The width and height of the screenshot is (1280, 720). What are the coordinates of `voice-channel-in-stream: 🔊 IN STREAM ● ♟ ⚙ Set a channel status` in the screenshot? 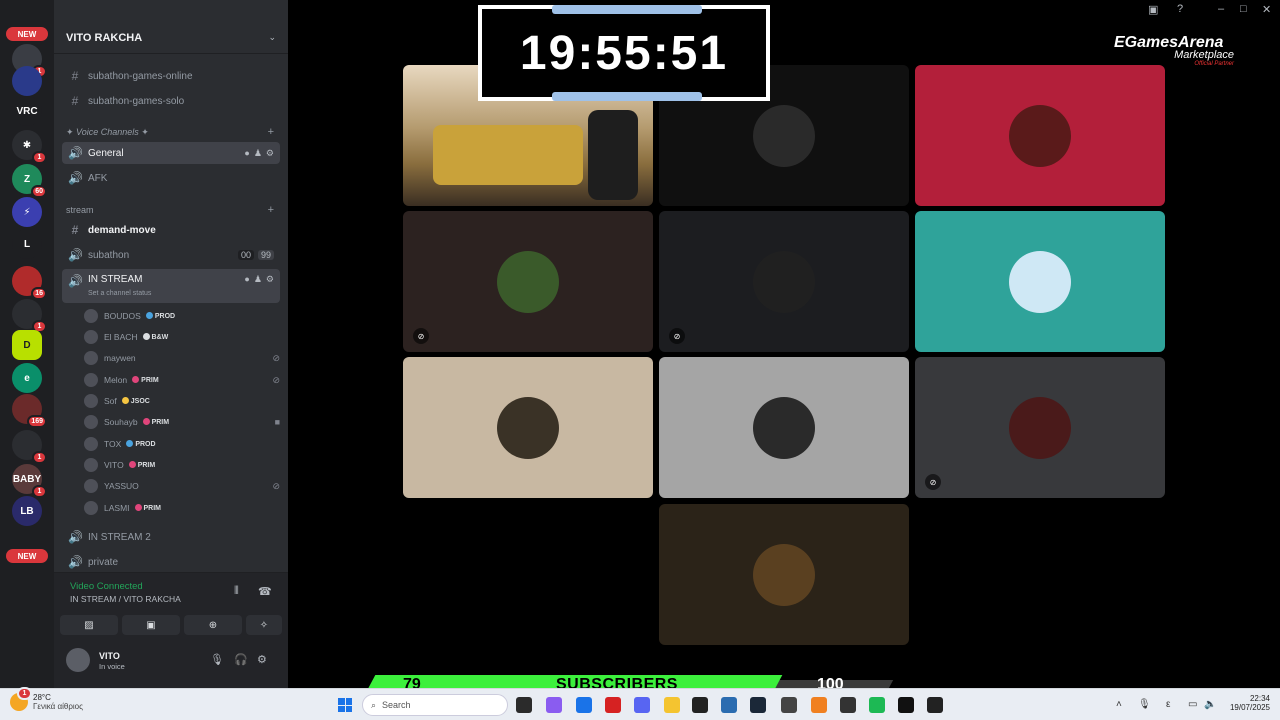 It's located at (171, 286).